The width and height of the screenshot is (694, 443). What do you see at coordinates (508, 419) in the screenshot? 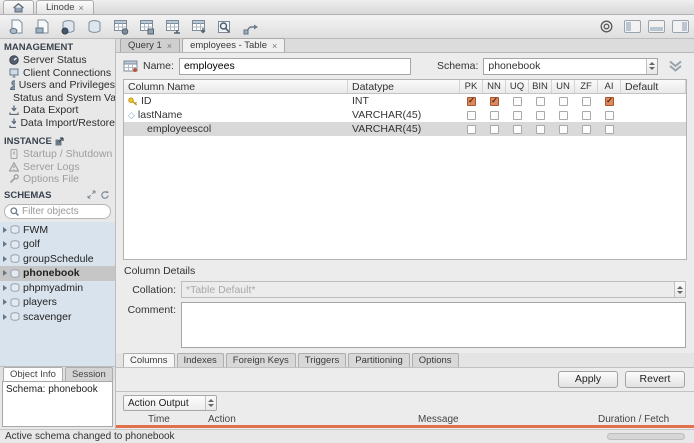
I see `header-message: Message` at bounding box center [508, 419].